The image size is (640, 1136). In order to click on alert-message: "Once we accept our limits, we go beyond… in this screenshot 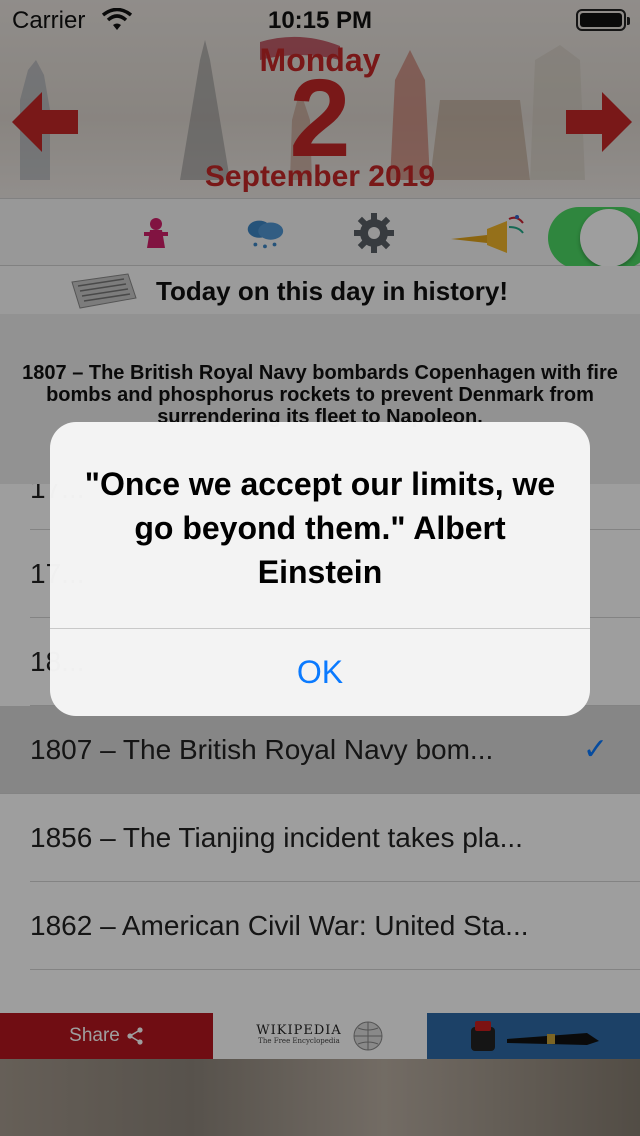, I will do `click(320, 528)`.